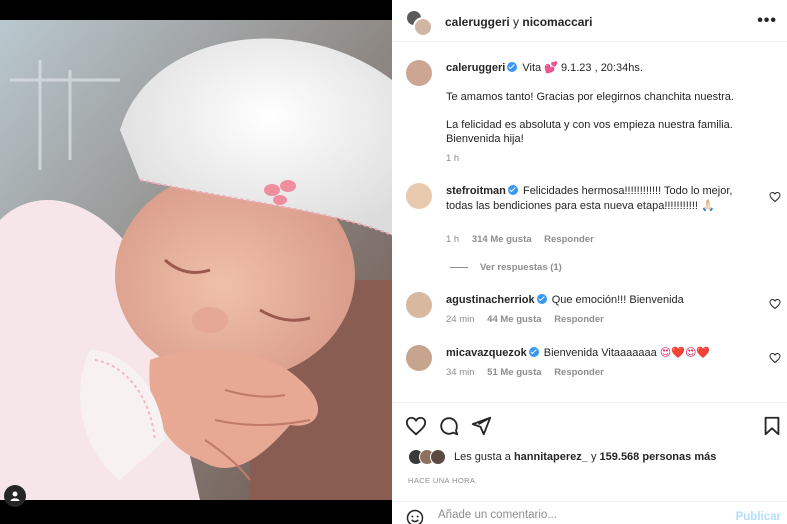 The height and width of the screenshot is (524, 787). I want to click on comment-meta: 34 min 51 Me gusta Responder, so click(525, 372).